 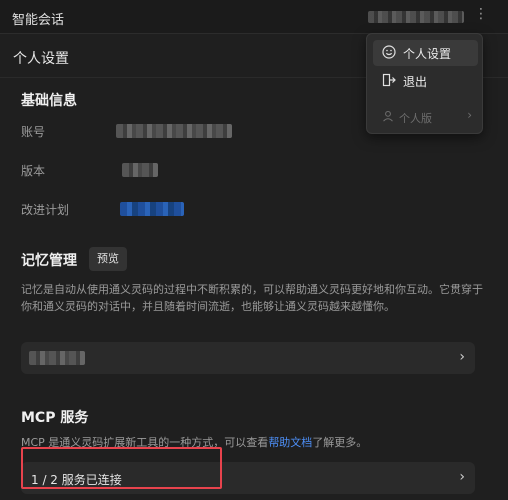 I want to click on menu-item-label: 退出, so click(x=415, y=82).